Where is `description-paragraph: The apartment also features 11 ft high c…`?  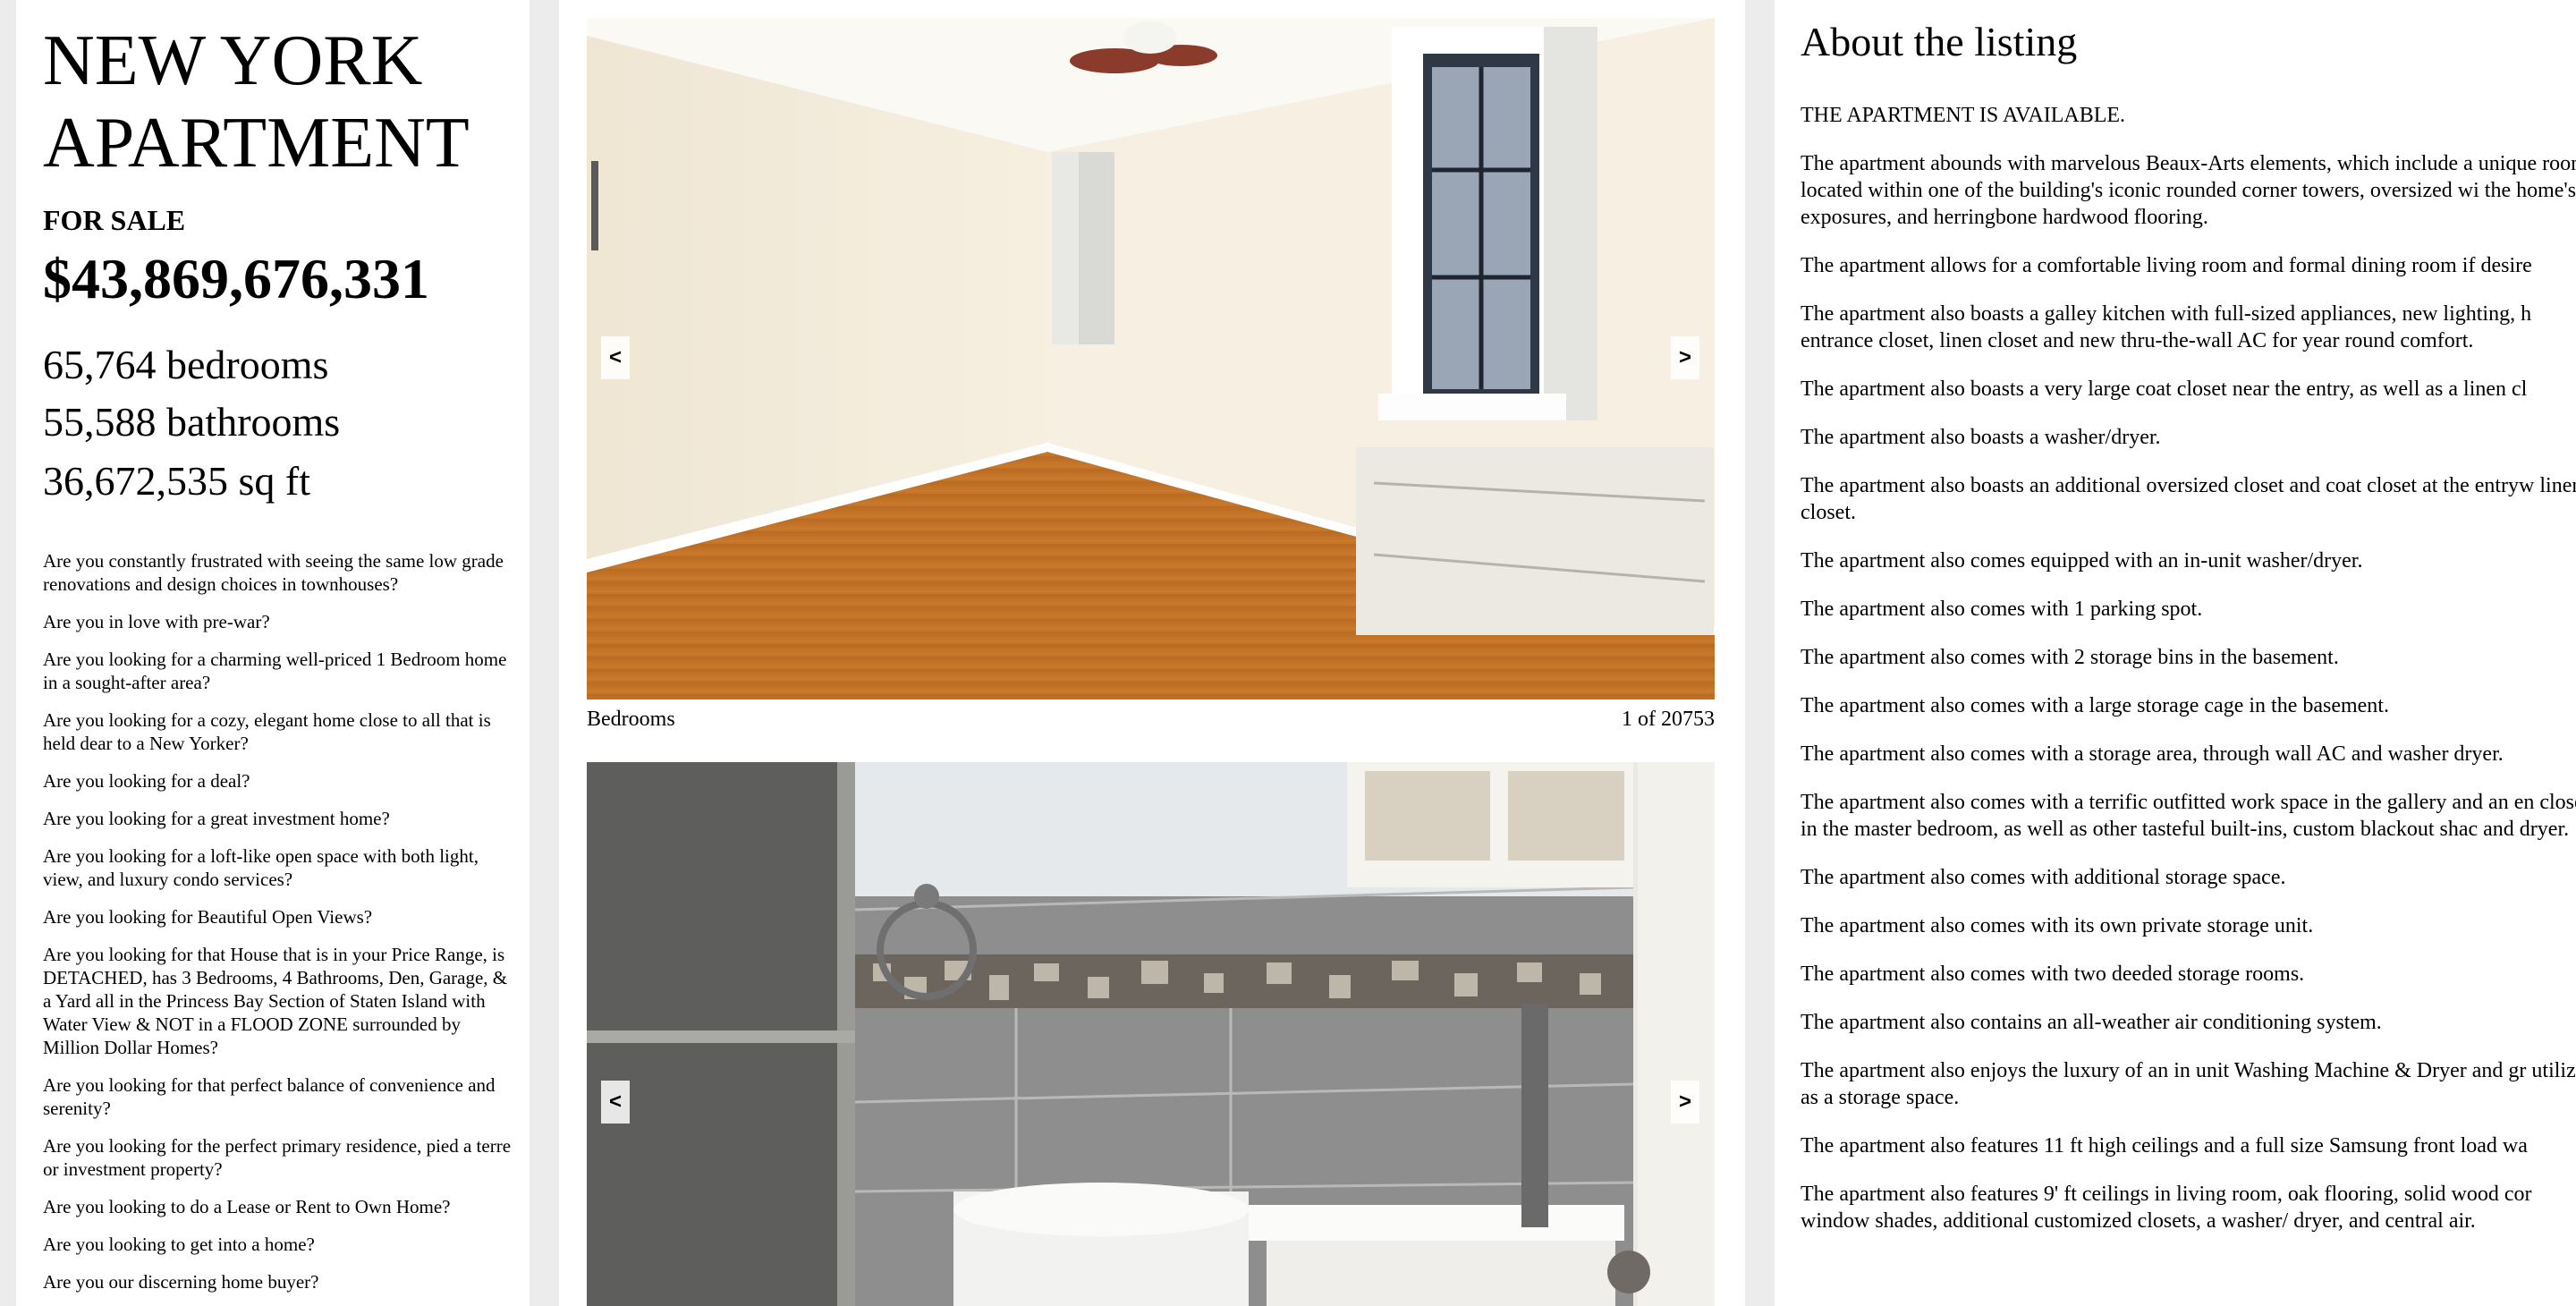
description-paragraph: The apartment also features 11 ft high c… is located at coordinates (2164, 1146).